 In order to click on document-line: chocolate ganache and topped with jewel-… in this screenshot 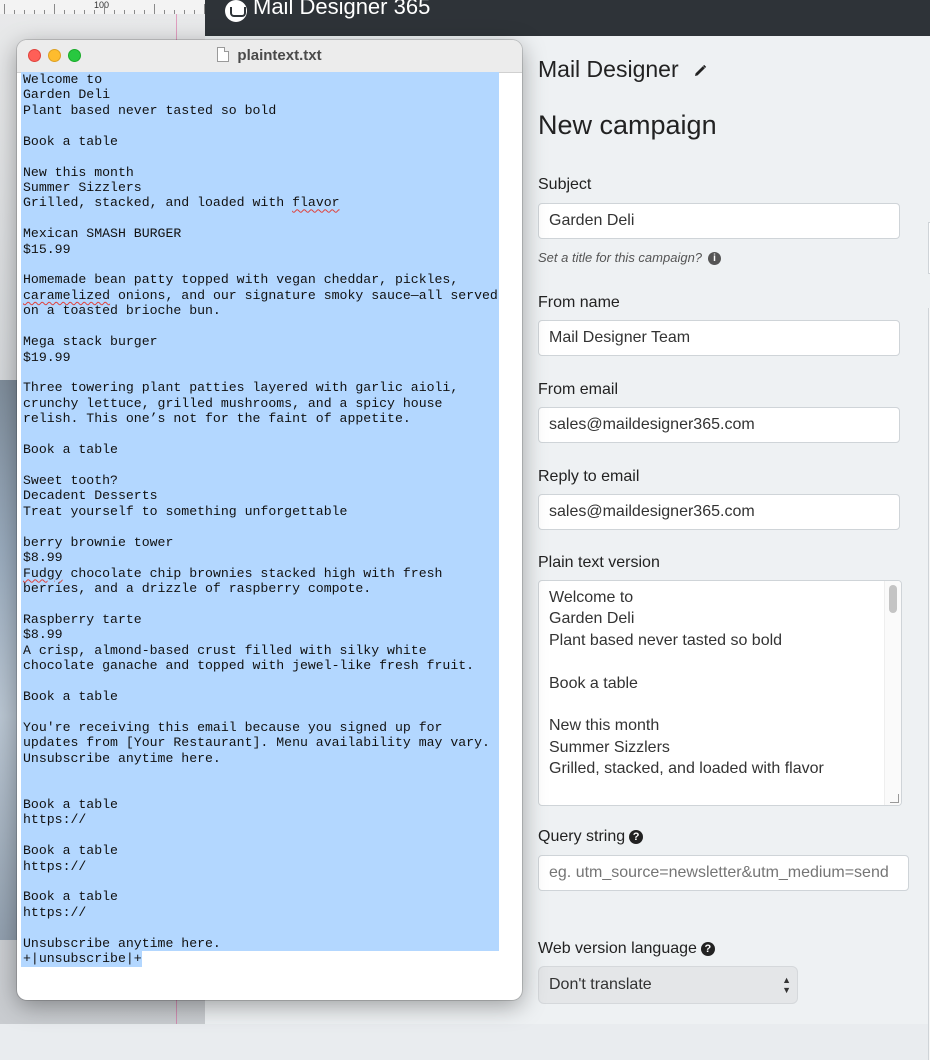, I will do `click(249, 666)`.